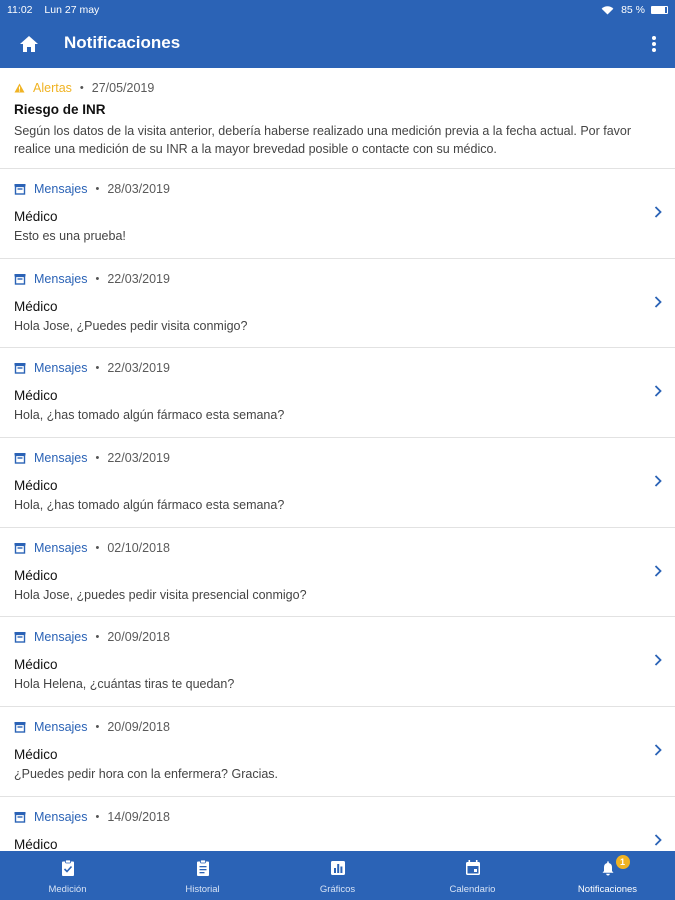 This screenshot has height=900, width=675. I want to click on app-bar: Notificaciones, so click(337, 43).